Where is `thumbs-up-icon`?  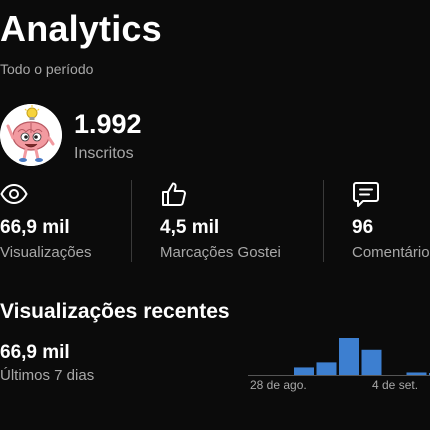
thumbs-up-icon is located at coordinates (174, 194).